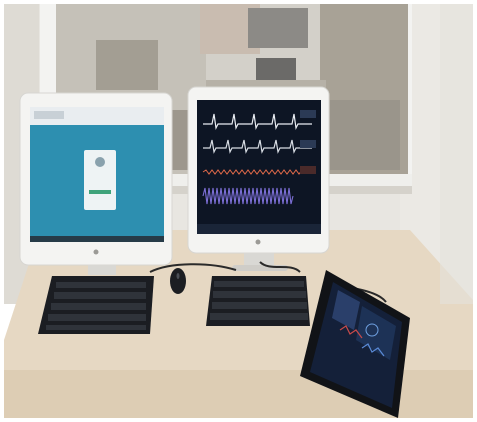 The width and height of the screenshot is (477, 422). Describe the element at coordinates (178, 281) in the screenshot. I see `mouse` at that location.